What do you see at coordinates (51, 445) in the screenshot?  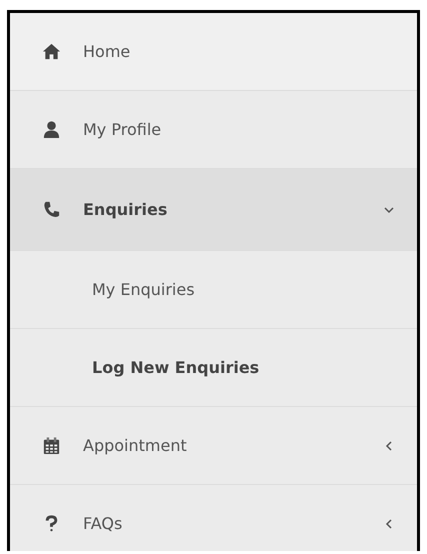 I see `calendar-icon` at bounding box center [51, 445].